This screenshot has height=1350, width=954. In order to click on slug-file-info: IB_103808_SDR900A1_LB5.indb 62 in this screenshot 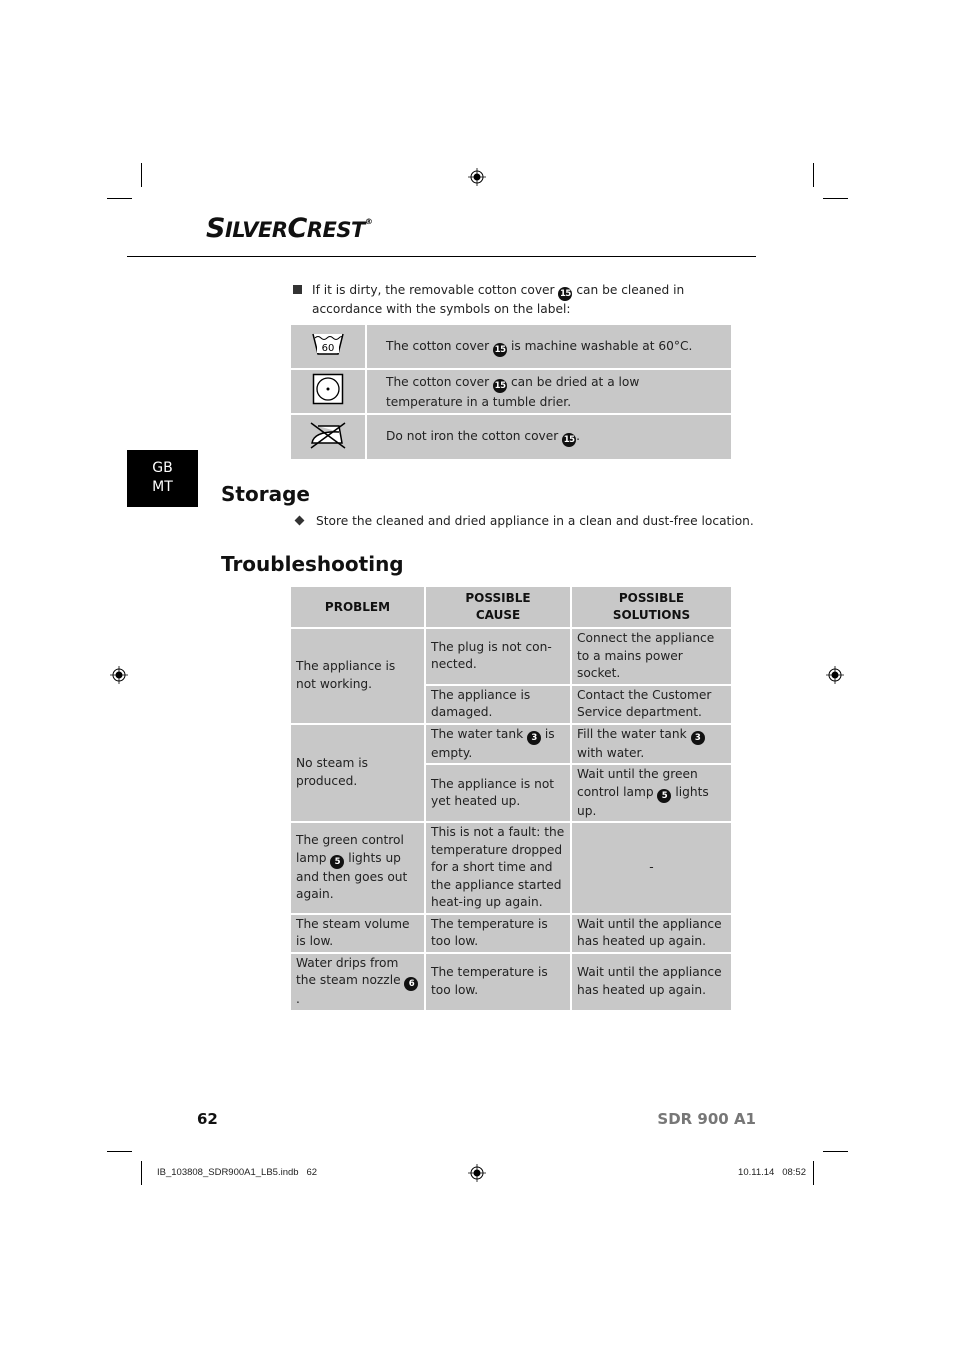, I will do `click(237, 1172)`.